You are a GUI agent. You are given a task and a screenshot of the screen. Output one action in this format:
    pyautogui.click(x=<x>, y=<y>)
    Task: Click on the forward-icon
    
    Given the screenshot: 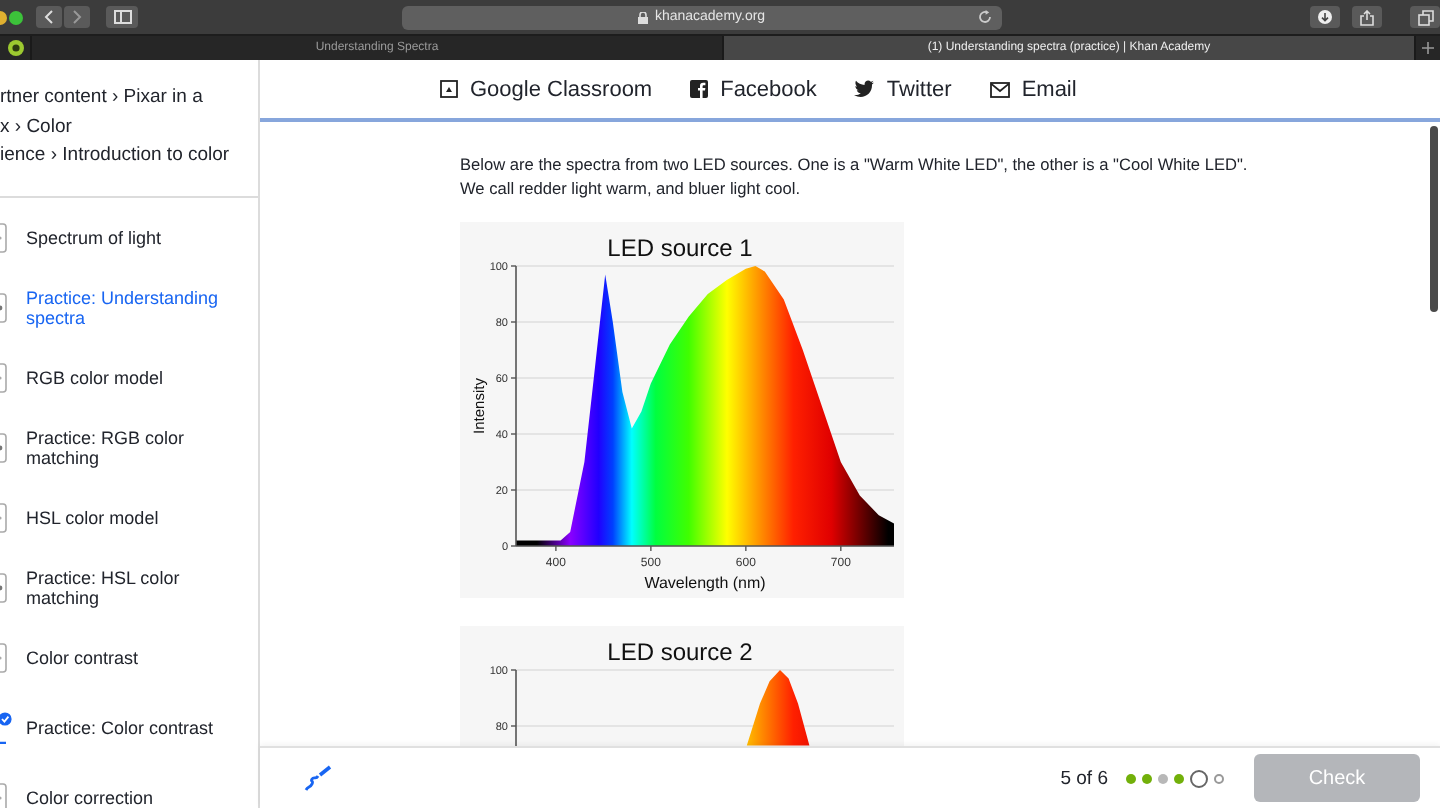 What is the action you would take?
    pyautogui.click(x=77, y=17)
    